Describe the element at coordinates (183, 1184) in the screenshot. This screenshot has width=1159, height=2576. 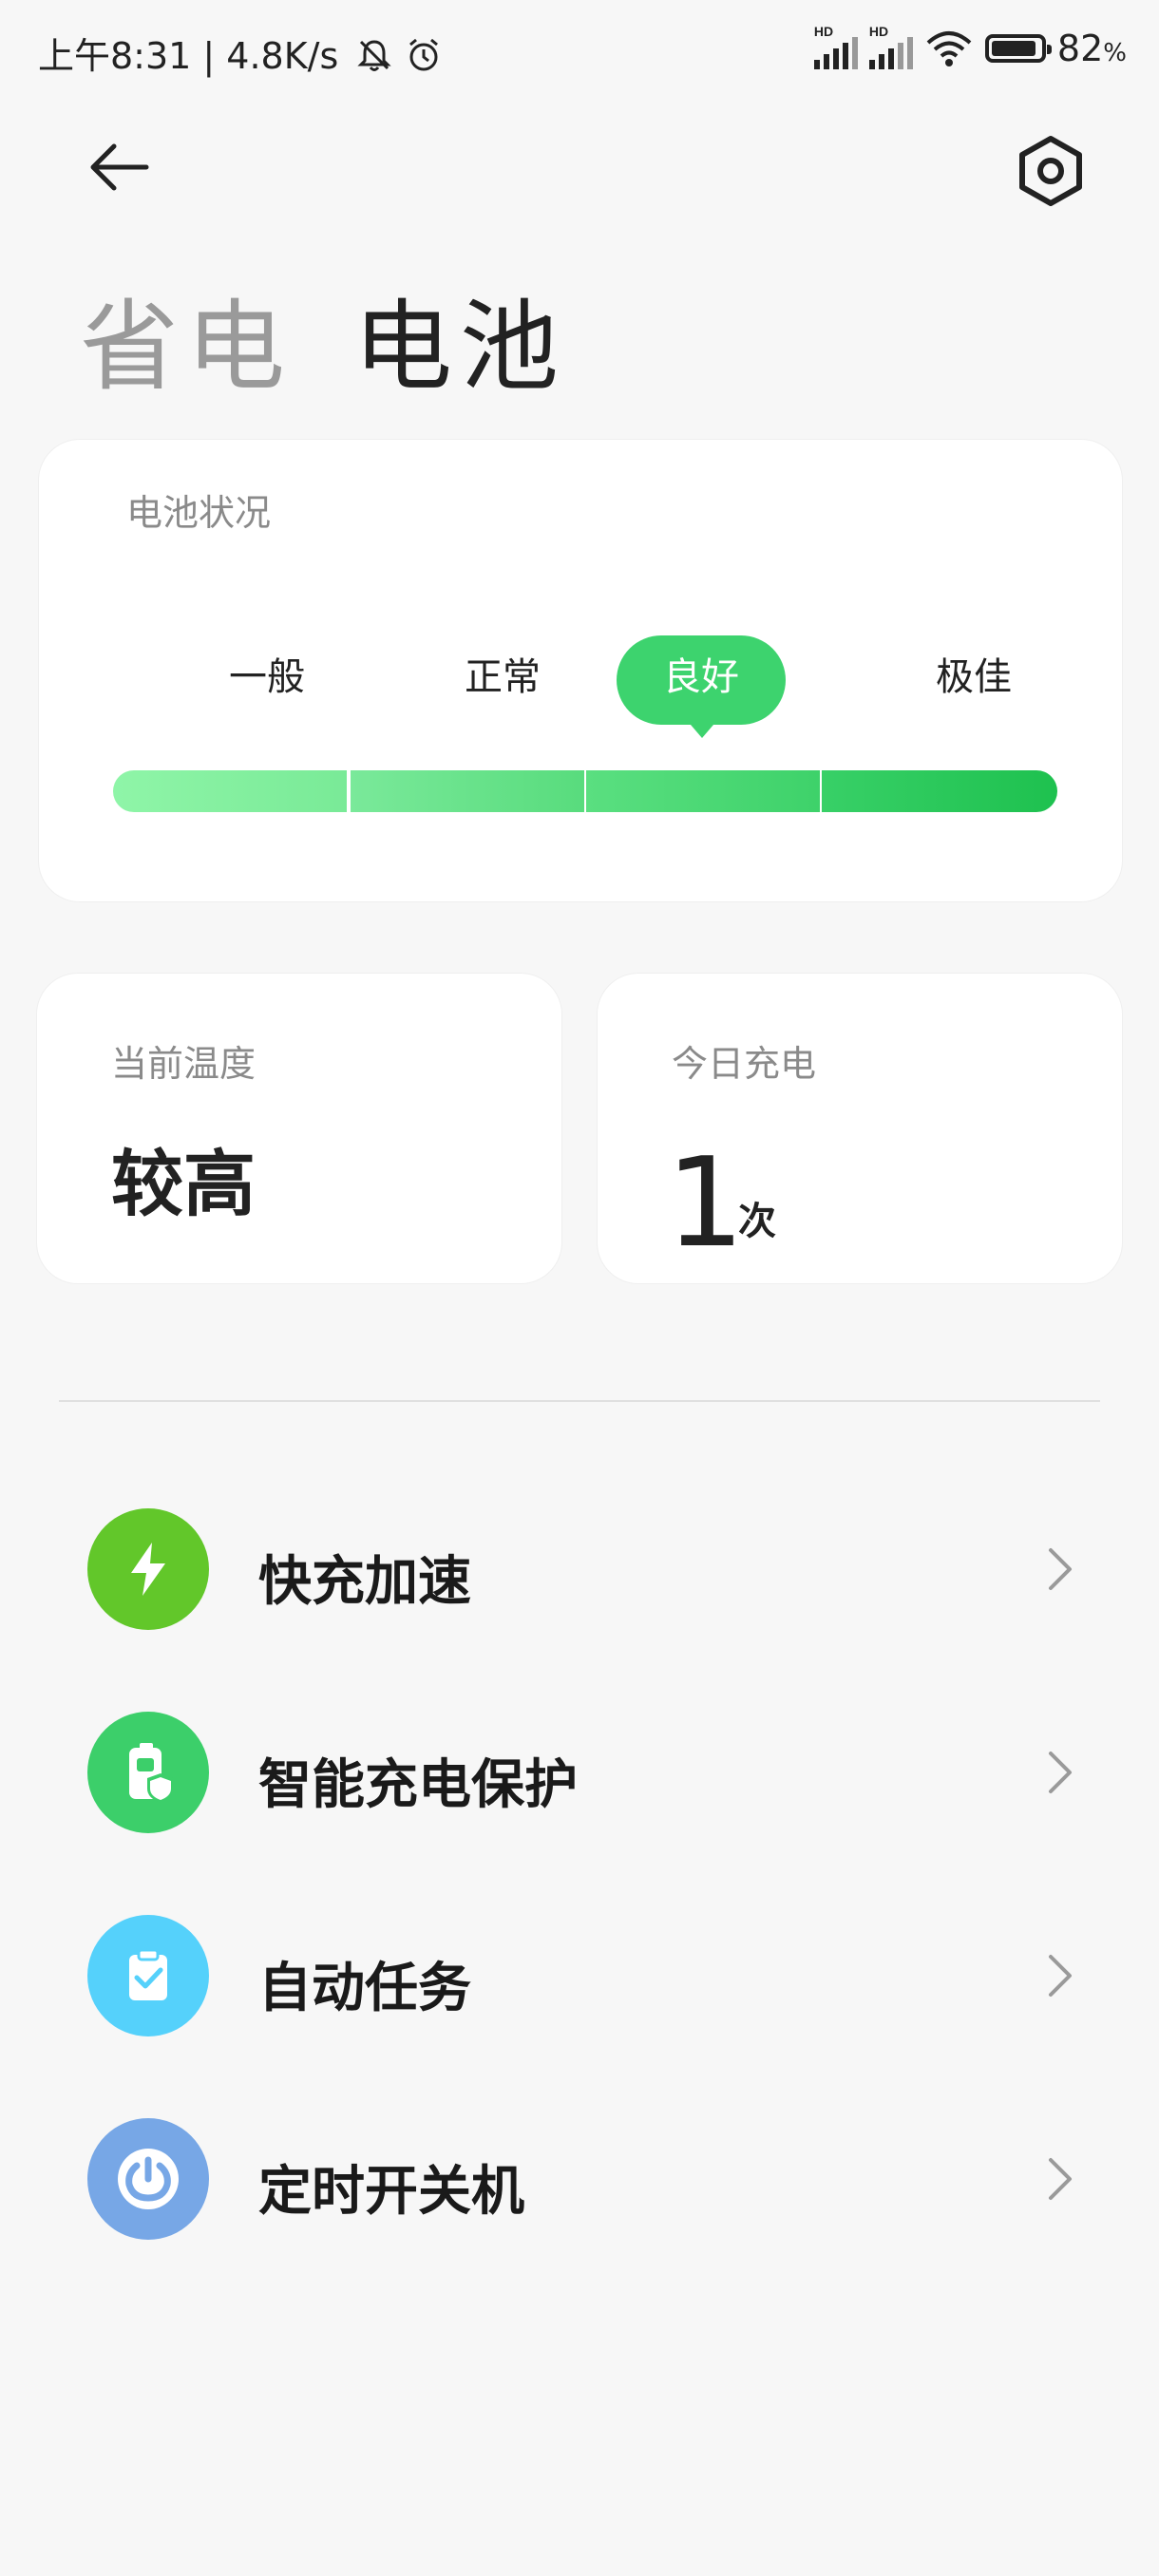
I see `temperature-value: 较高` at that location.